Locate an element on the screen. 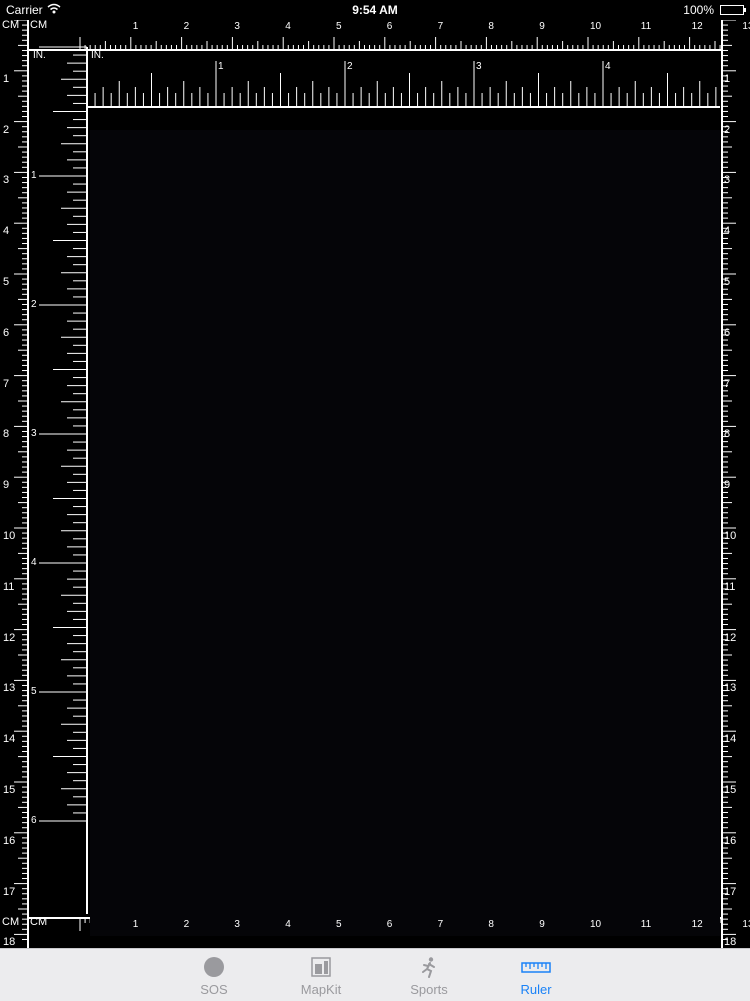 The width and height of the screenshot is (750, 1001). right-cm-label: 16 is located at coordinates (730, 840).